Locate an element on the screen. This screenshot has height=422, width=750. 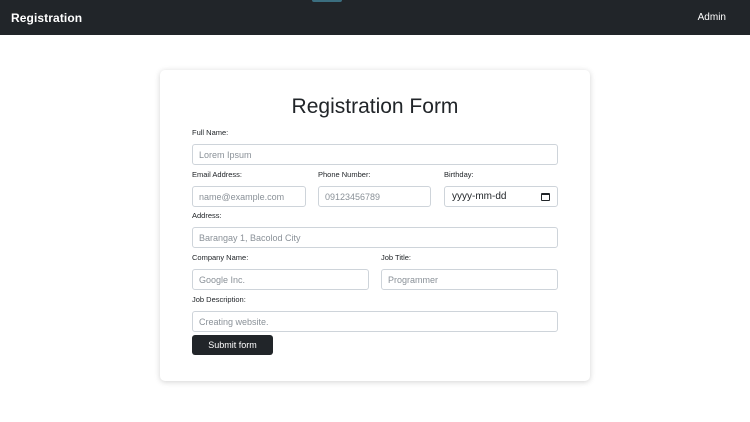
birthday-input: yyyy-mm-dd is located at coordinates (501, 196).